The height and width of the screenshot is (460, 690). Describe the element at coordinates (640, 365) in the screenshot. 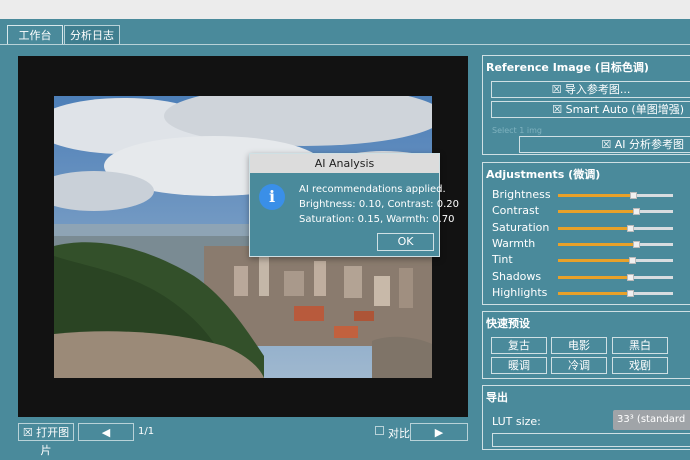

I see `preset-dramatic-button: 戏剧` at that location.